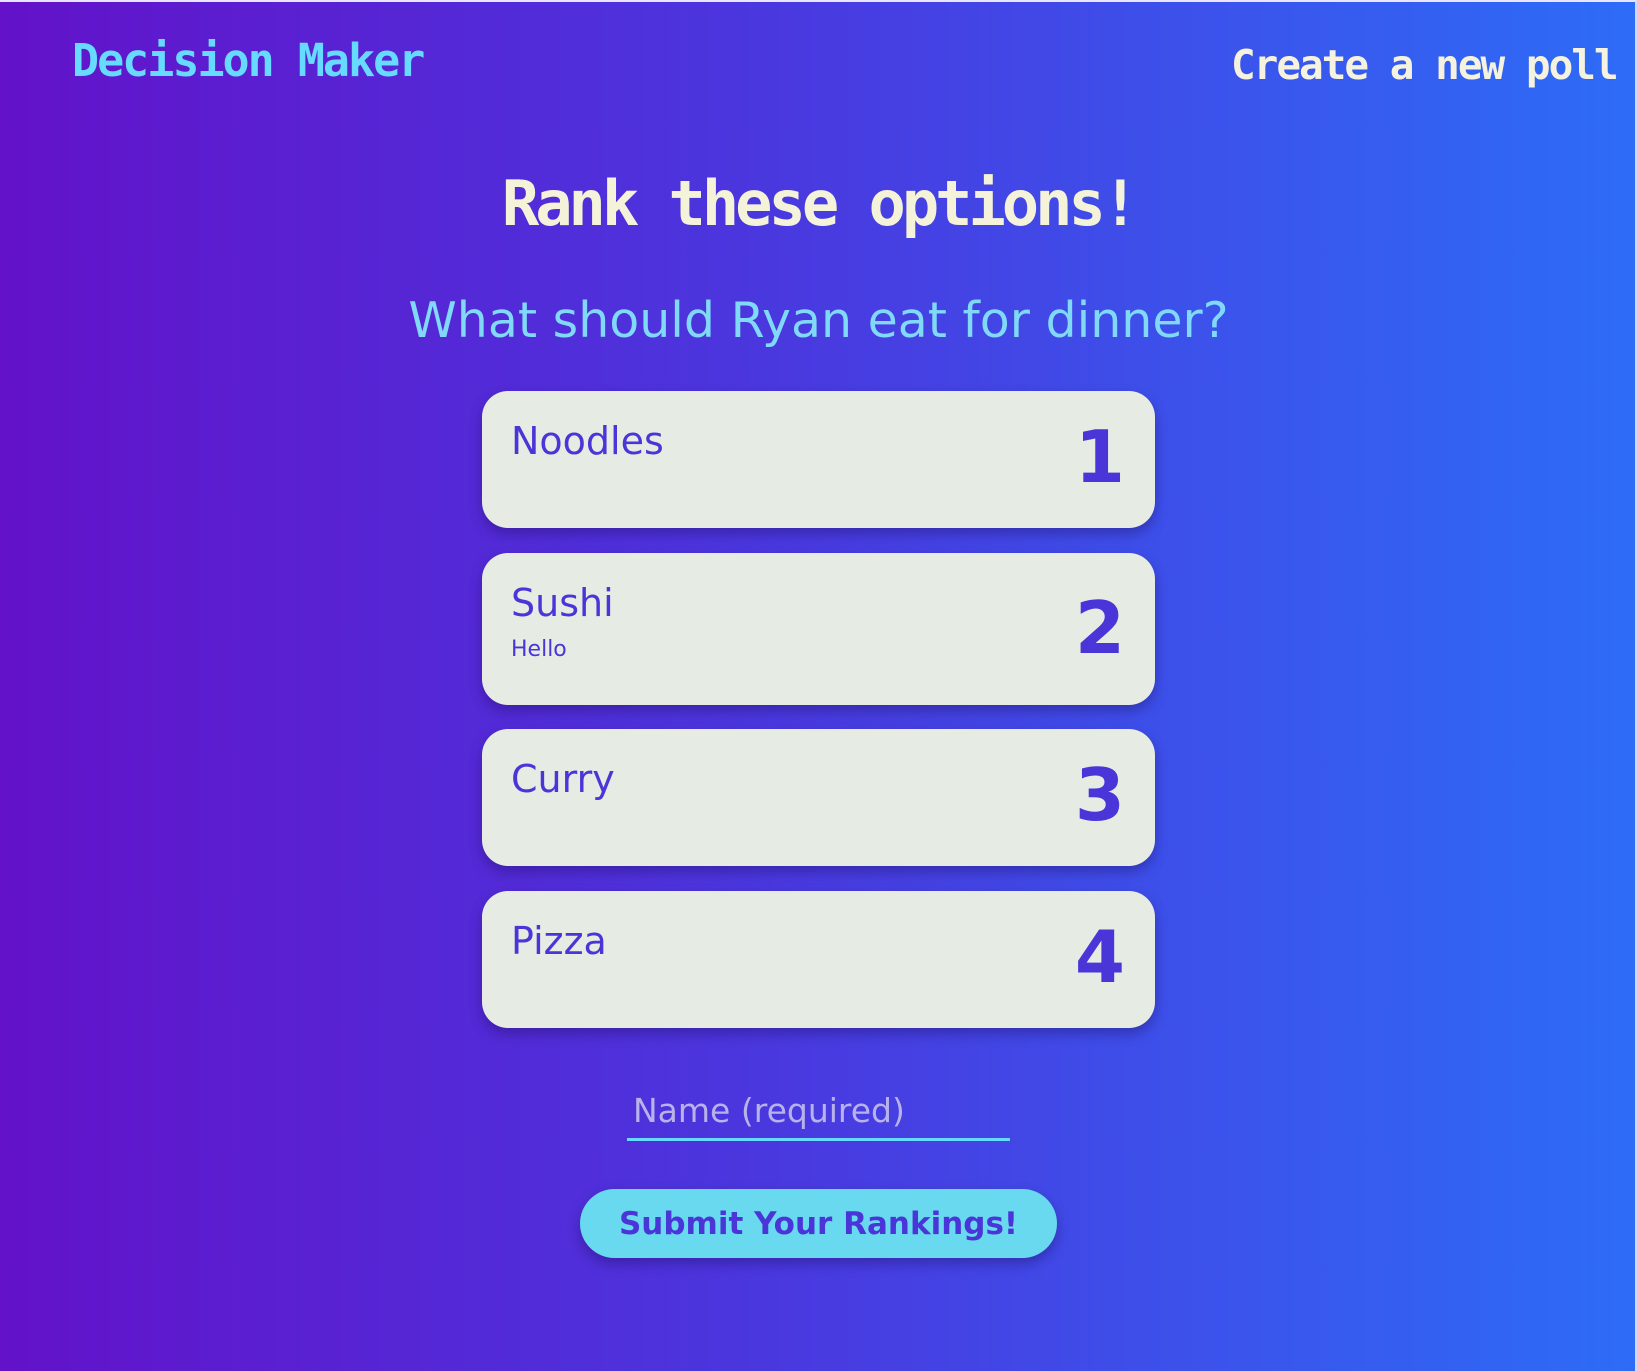 This screenshot has height=1371, width=1637. Describe the element at coordinates (818, 959) in the screenshot. I see `option-card-pizza: Pizza 4` at that location.